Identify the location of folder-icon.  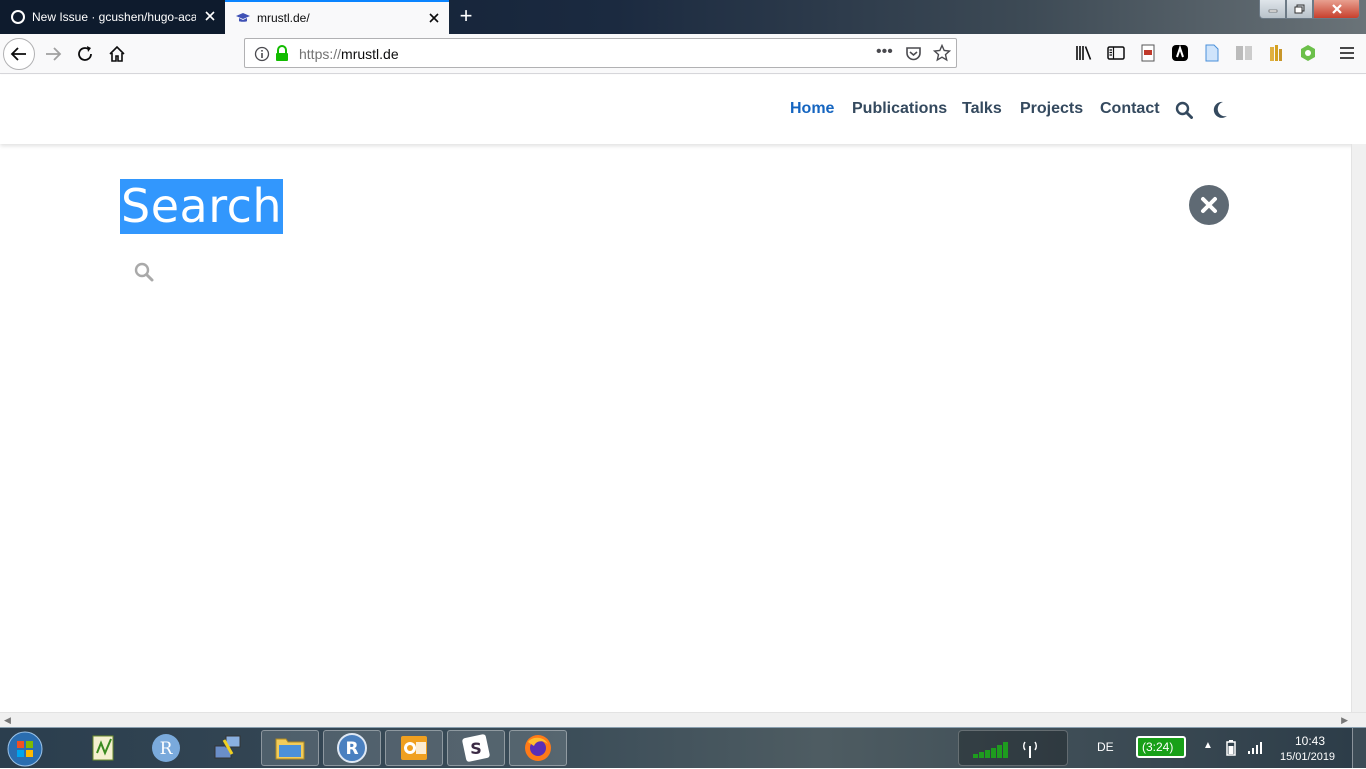
(290, 749).